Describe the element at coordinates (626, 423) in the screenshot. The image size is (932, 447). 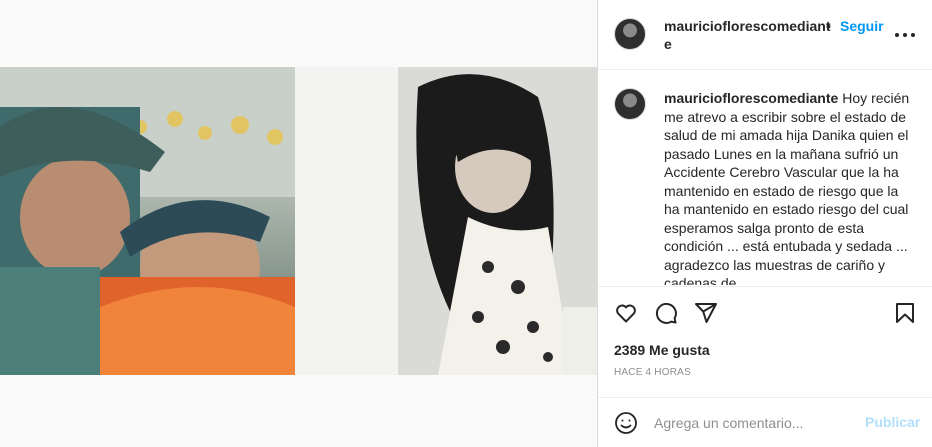
I see `emoji-icon` at that location.